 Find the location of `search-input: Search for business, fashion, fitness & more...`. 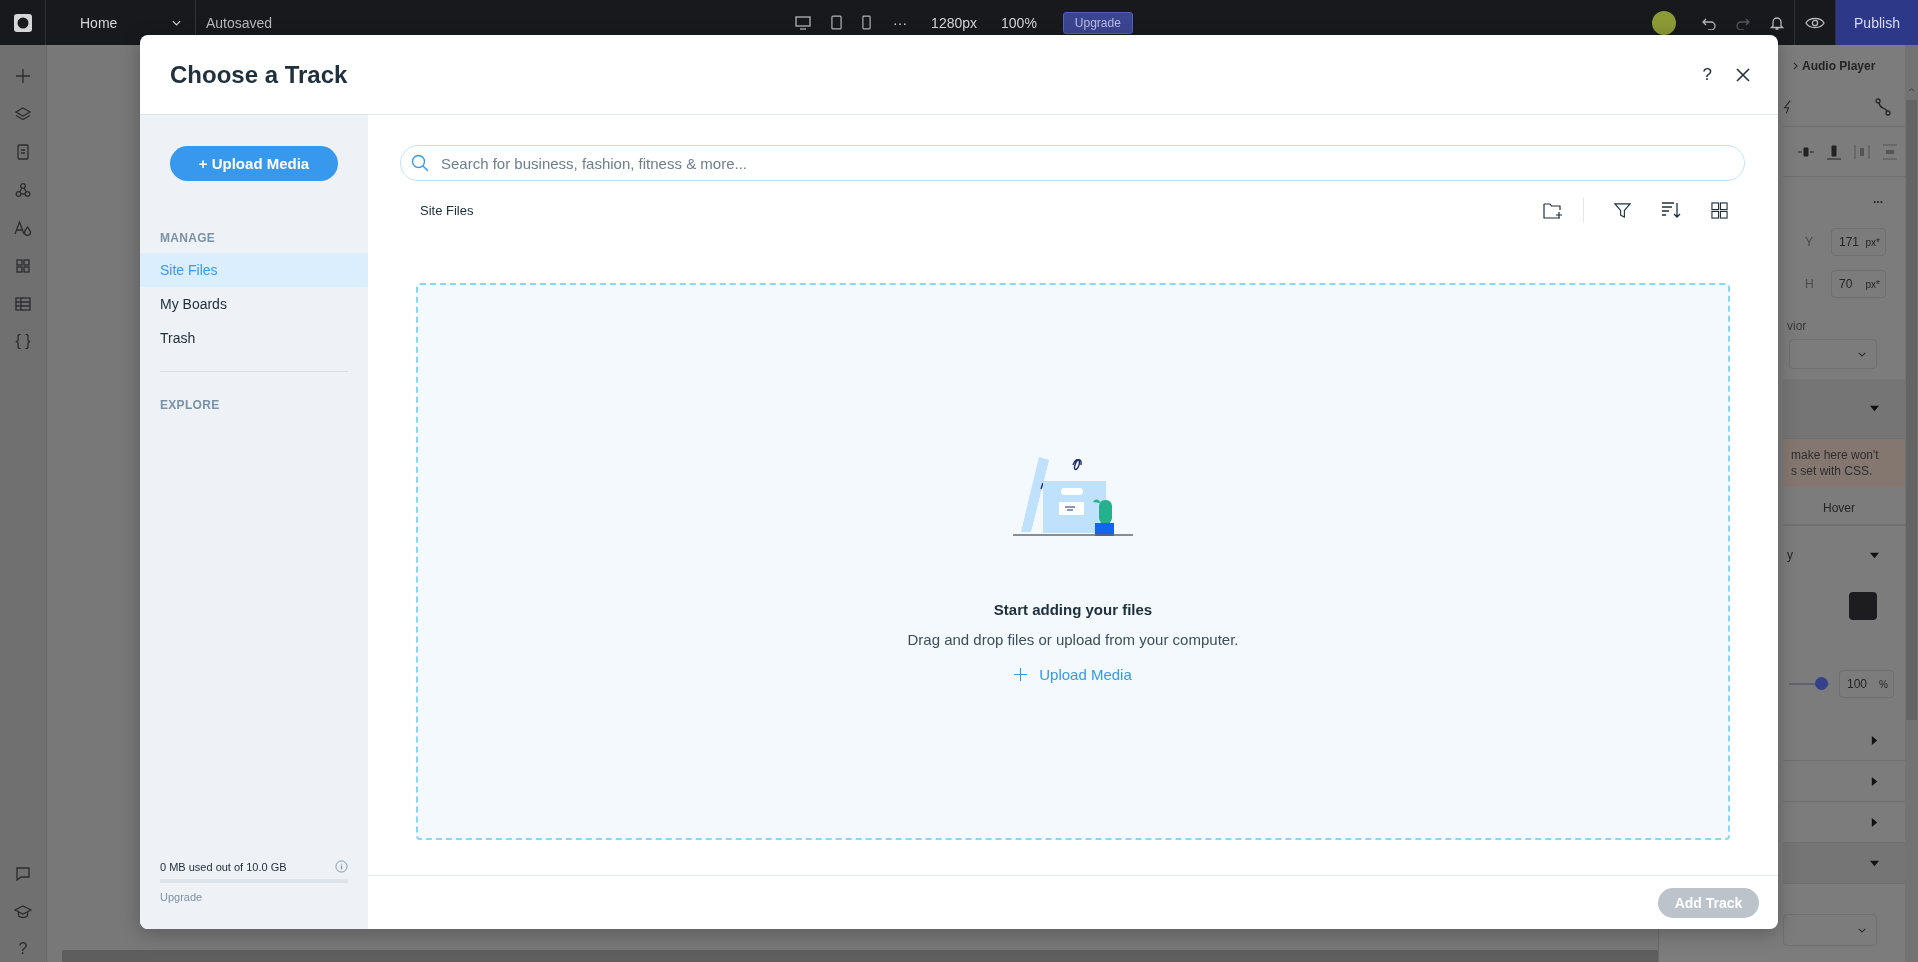

search-input: Search for business, fashion, fitness & more... is located at coordinates (1091, 163).